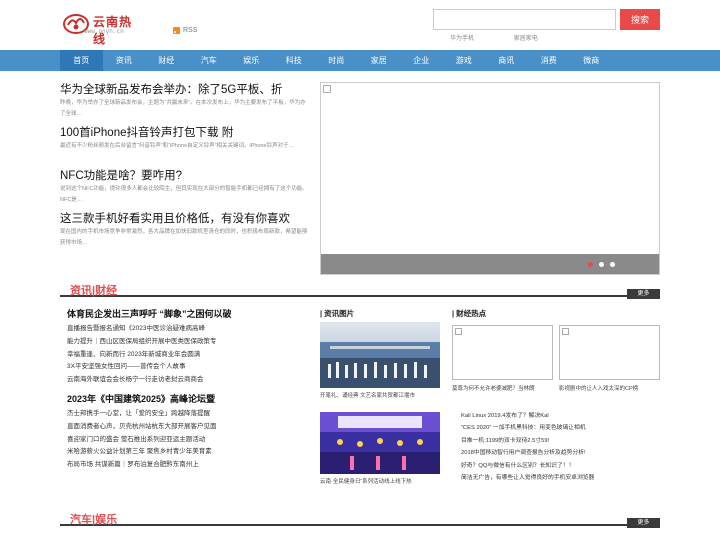 The height and width of the screenshot is (540, 720). Describe the element at coordinates (190, 30) in the screenshot. I see `rss-label: RSS` at that location.